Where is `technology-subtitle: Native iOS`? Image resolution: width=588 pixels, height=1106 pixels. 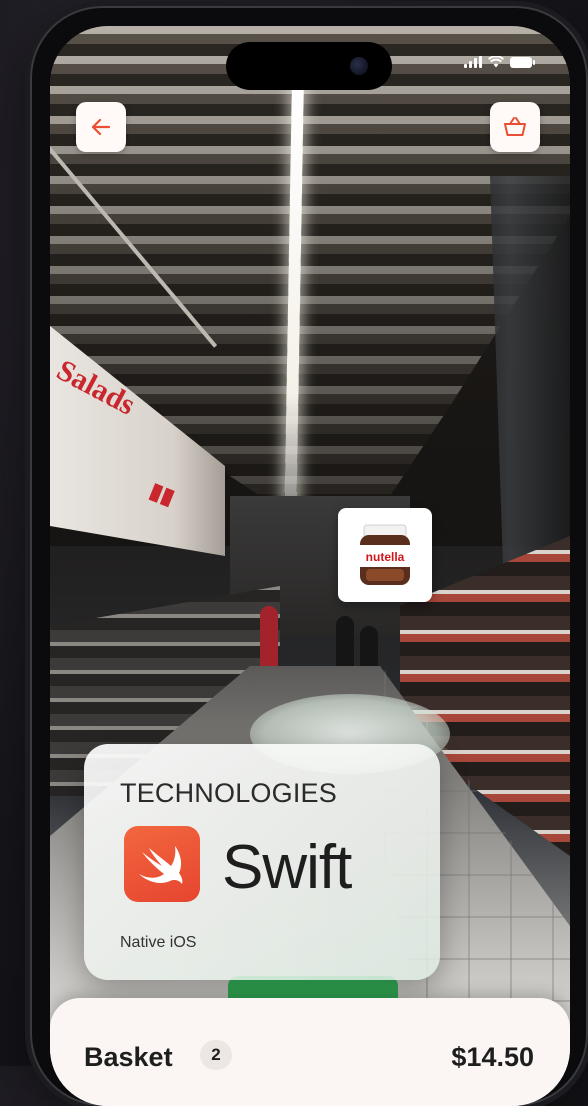 technology-subtitle: Native iOS is located at coordinates (158, 942).